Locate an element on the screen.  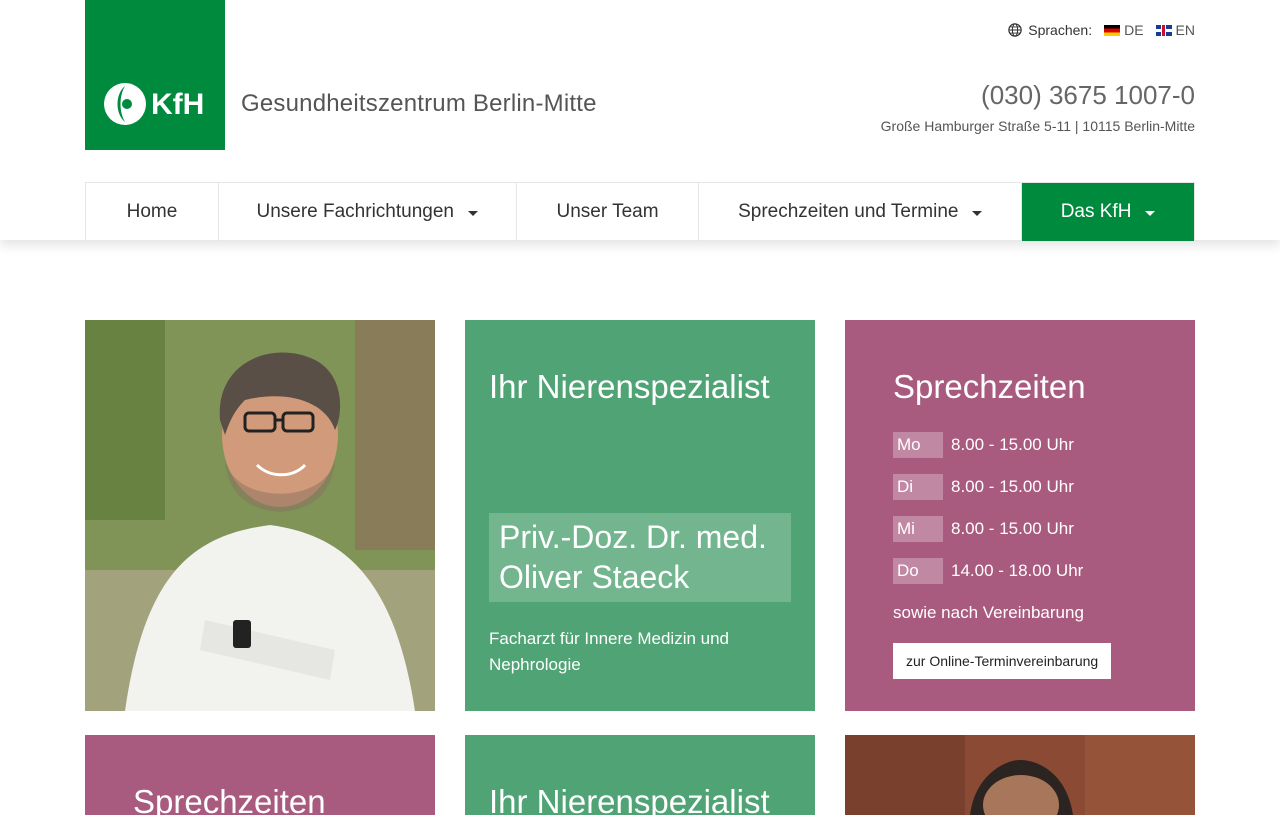
nav-item-sprechzeiten: Sprechzeiten und Termine is located at coordinates (861, 212).